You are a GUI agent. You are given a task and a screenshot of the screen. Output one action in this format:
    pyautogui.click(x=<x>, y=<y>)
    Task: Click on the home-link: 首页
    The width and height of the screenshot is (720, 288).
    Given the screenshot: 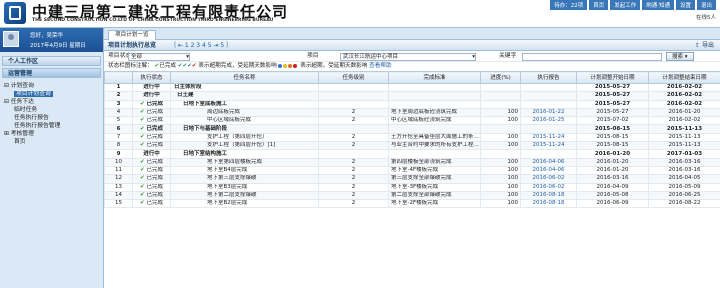 What is the action you would take?
    pyautogui.click(x=599, y=5)
    